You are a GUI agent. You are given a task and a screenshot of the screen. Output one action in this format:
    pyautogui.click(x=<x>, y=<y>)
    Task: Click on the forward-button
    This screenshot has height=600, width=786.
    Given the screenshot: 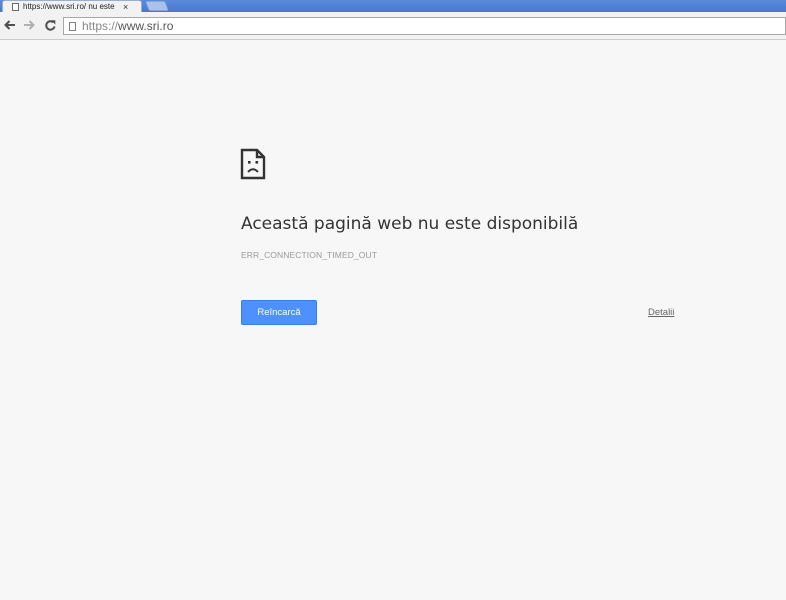 What is the action you would take?
    pyautogui.click(x=29, y=25)
    